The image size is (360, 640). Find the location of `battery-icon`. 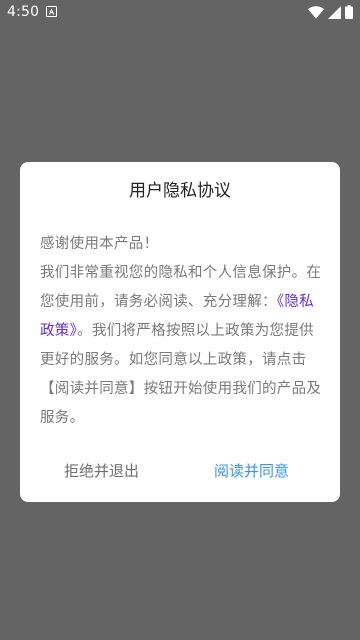

battery-icon is located at coordinates (349, 12).